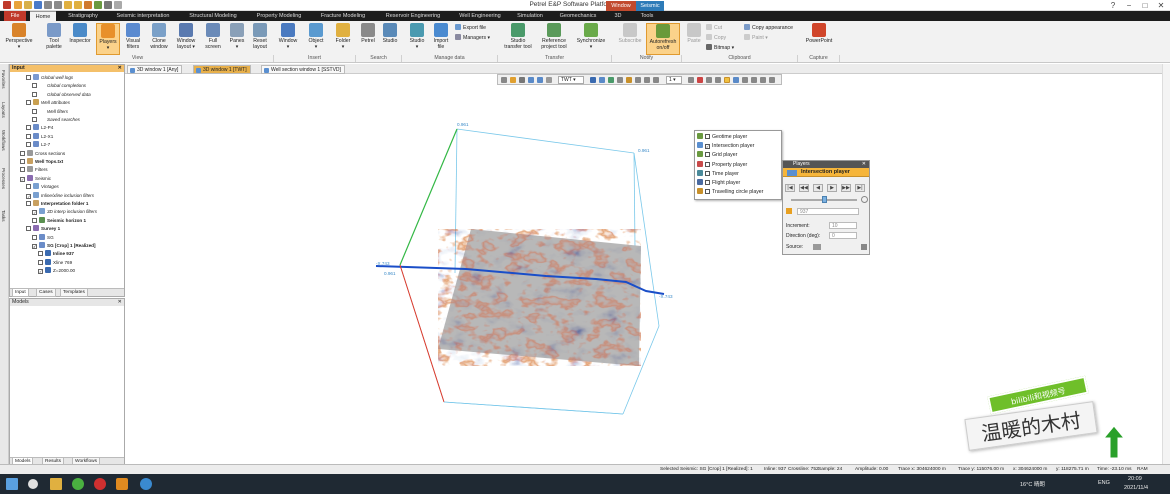 Image resolution: width=1170 pixels, height=494 pixels. Describe the element at coordinates (718, 183) in the screenshot. I see `player-list-item: Flight player` at that location.